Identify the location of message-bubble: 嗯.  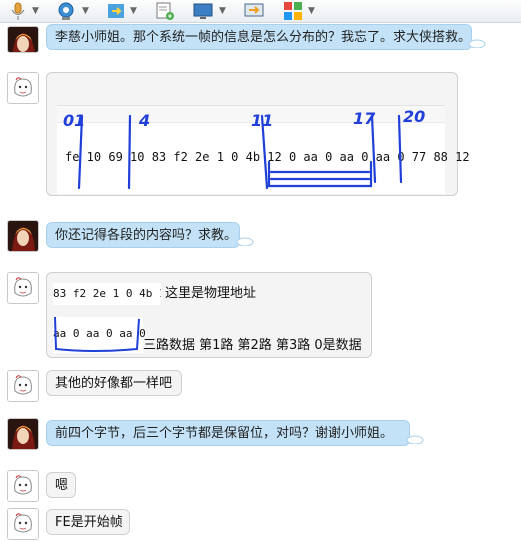
(61, 485).